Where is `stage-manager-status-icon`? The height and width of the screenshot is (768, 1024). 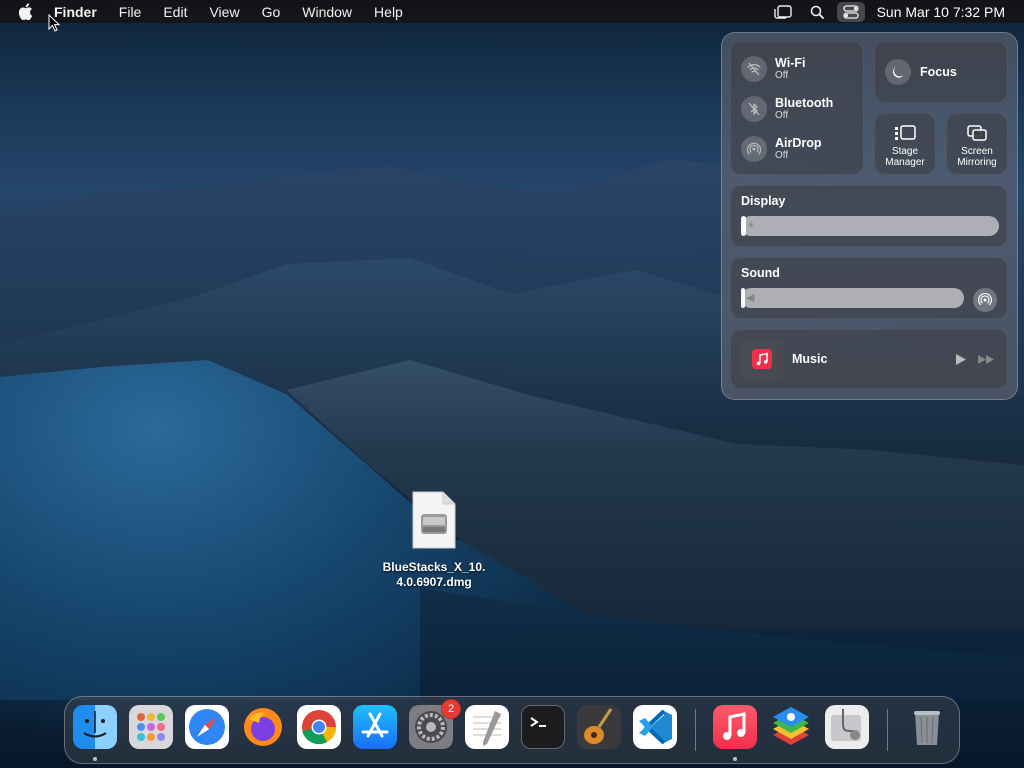 stage-manager-status-icon is located at coordinates (783, 11).